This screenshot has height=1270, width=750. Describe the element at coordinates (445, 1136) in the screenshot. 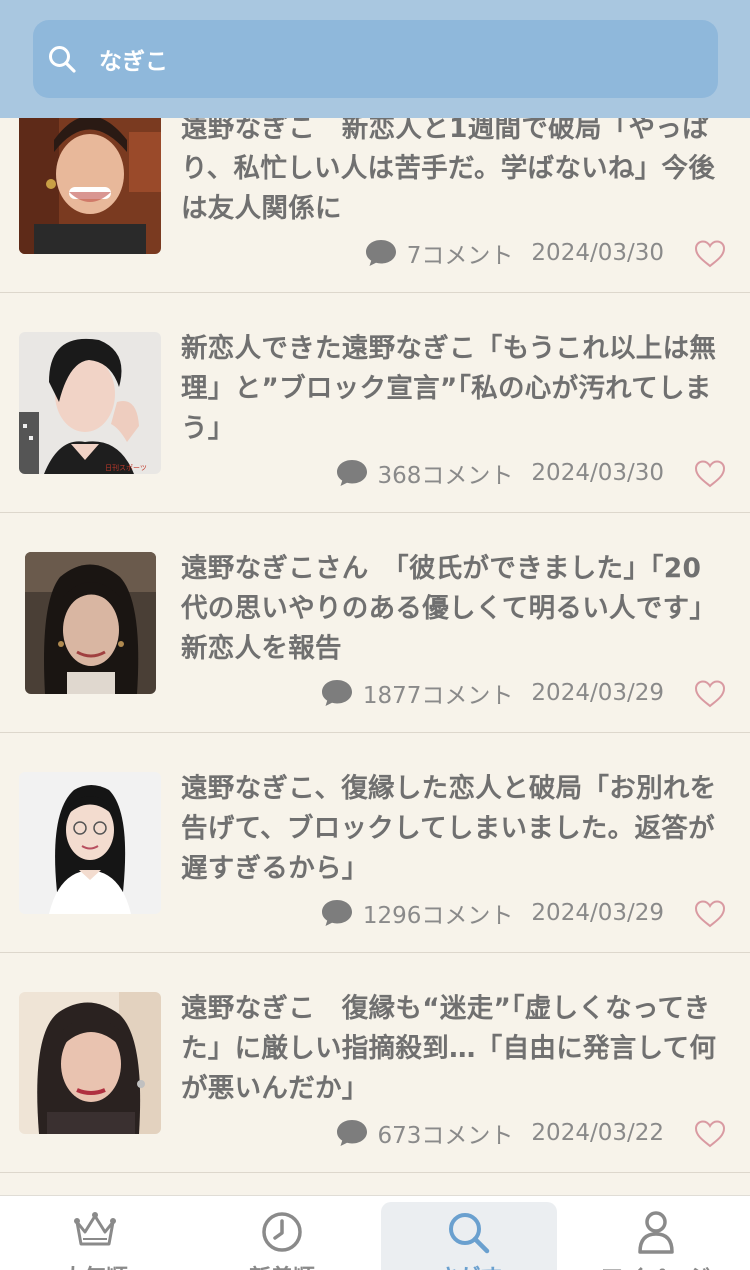

I see `comment-count: 673コメント` at that location.